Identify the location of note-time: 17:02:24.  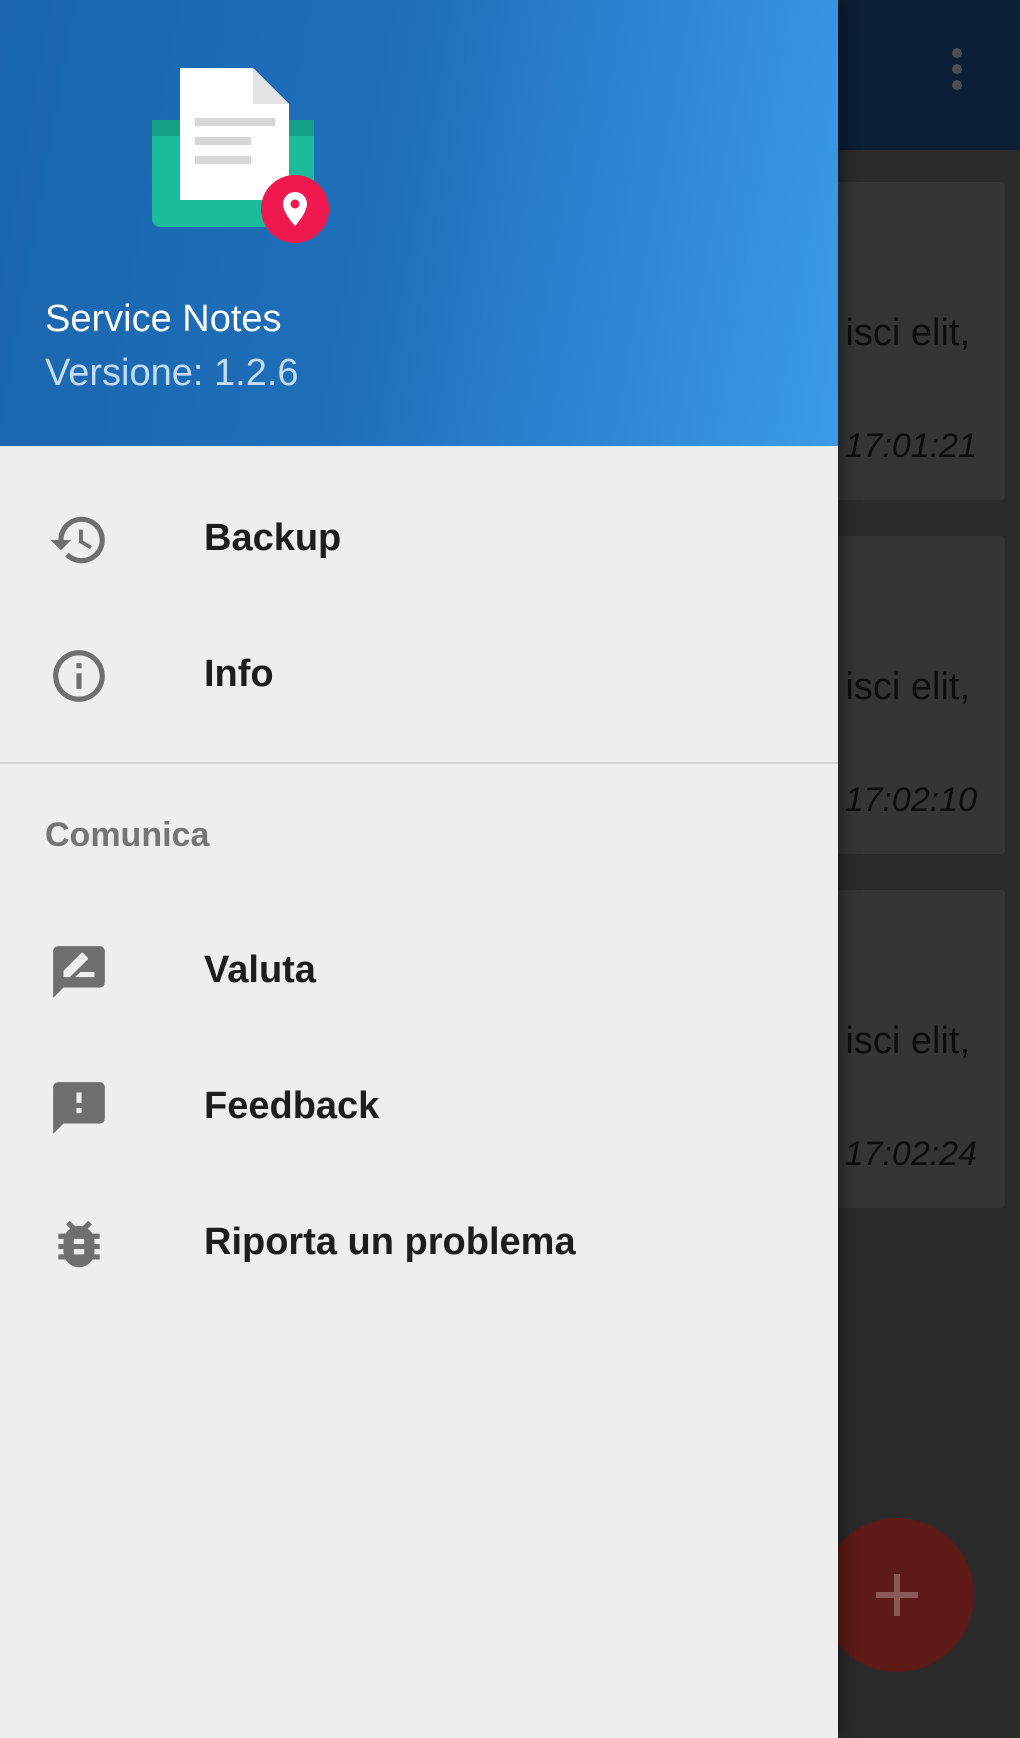
(910, 1154).